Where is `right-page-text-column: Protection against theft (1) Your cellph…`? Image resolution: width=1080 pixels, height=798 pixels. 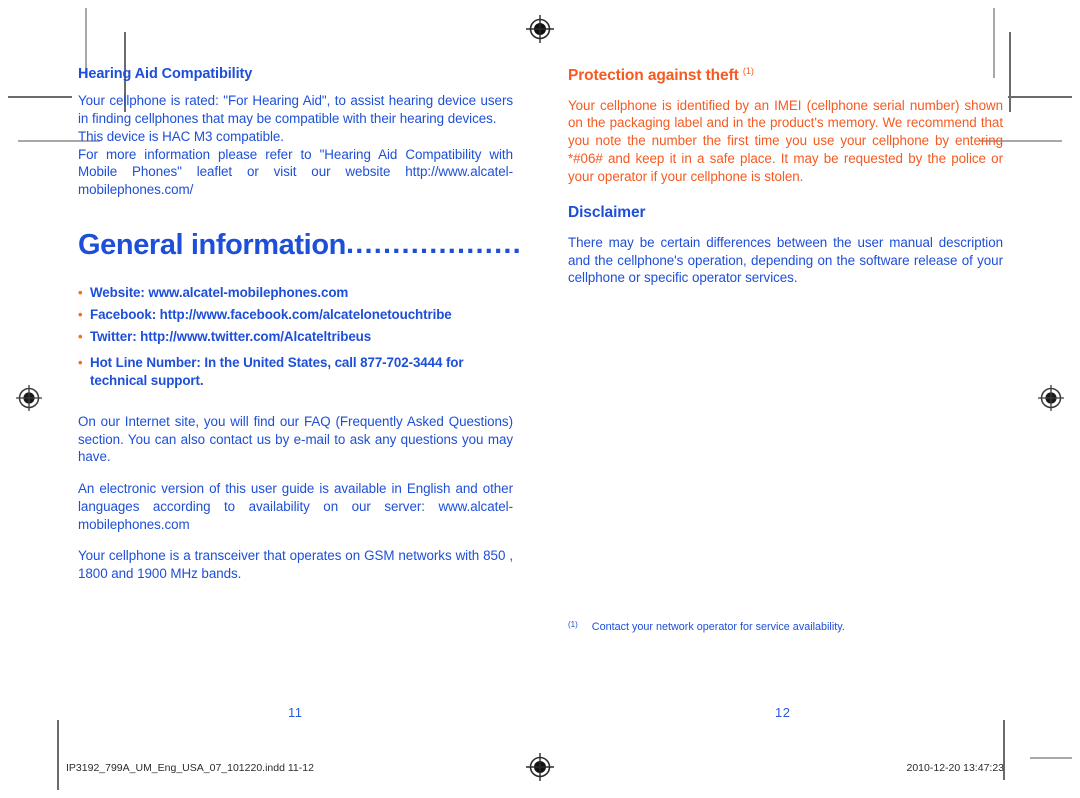 right-page-text-column: Protection against theft (1) Your cellph… is located at coordinates (785, 183).